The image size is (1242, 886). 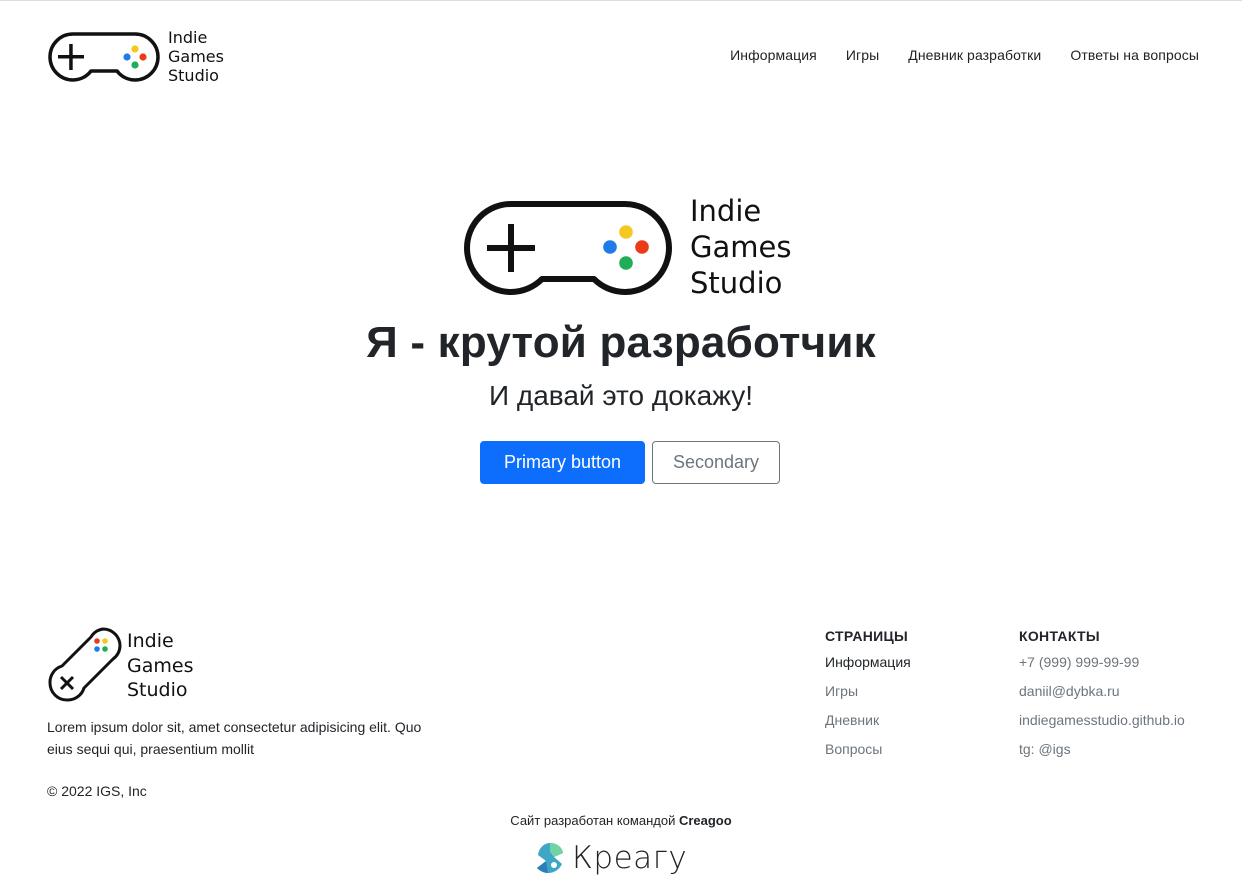 I want to click on footer-link-info: Информация, so click(x=868, y=662).